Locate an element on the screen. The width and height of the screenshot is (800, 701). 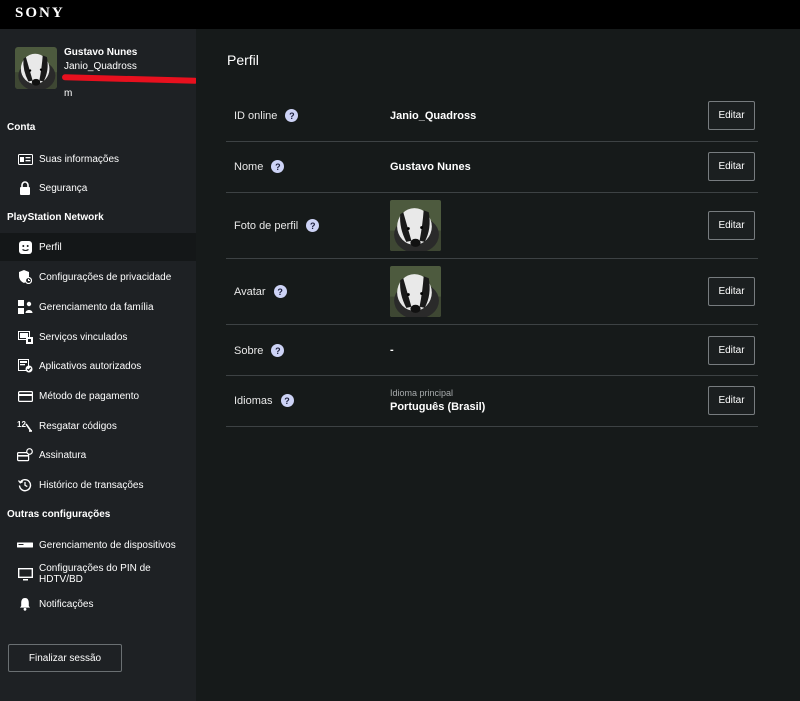
sidebar-item-label: Método de pagamento is located at coordinates (89, 396).